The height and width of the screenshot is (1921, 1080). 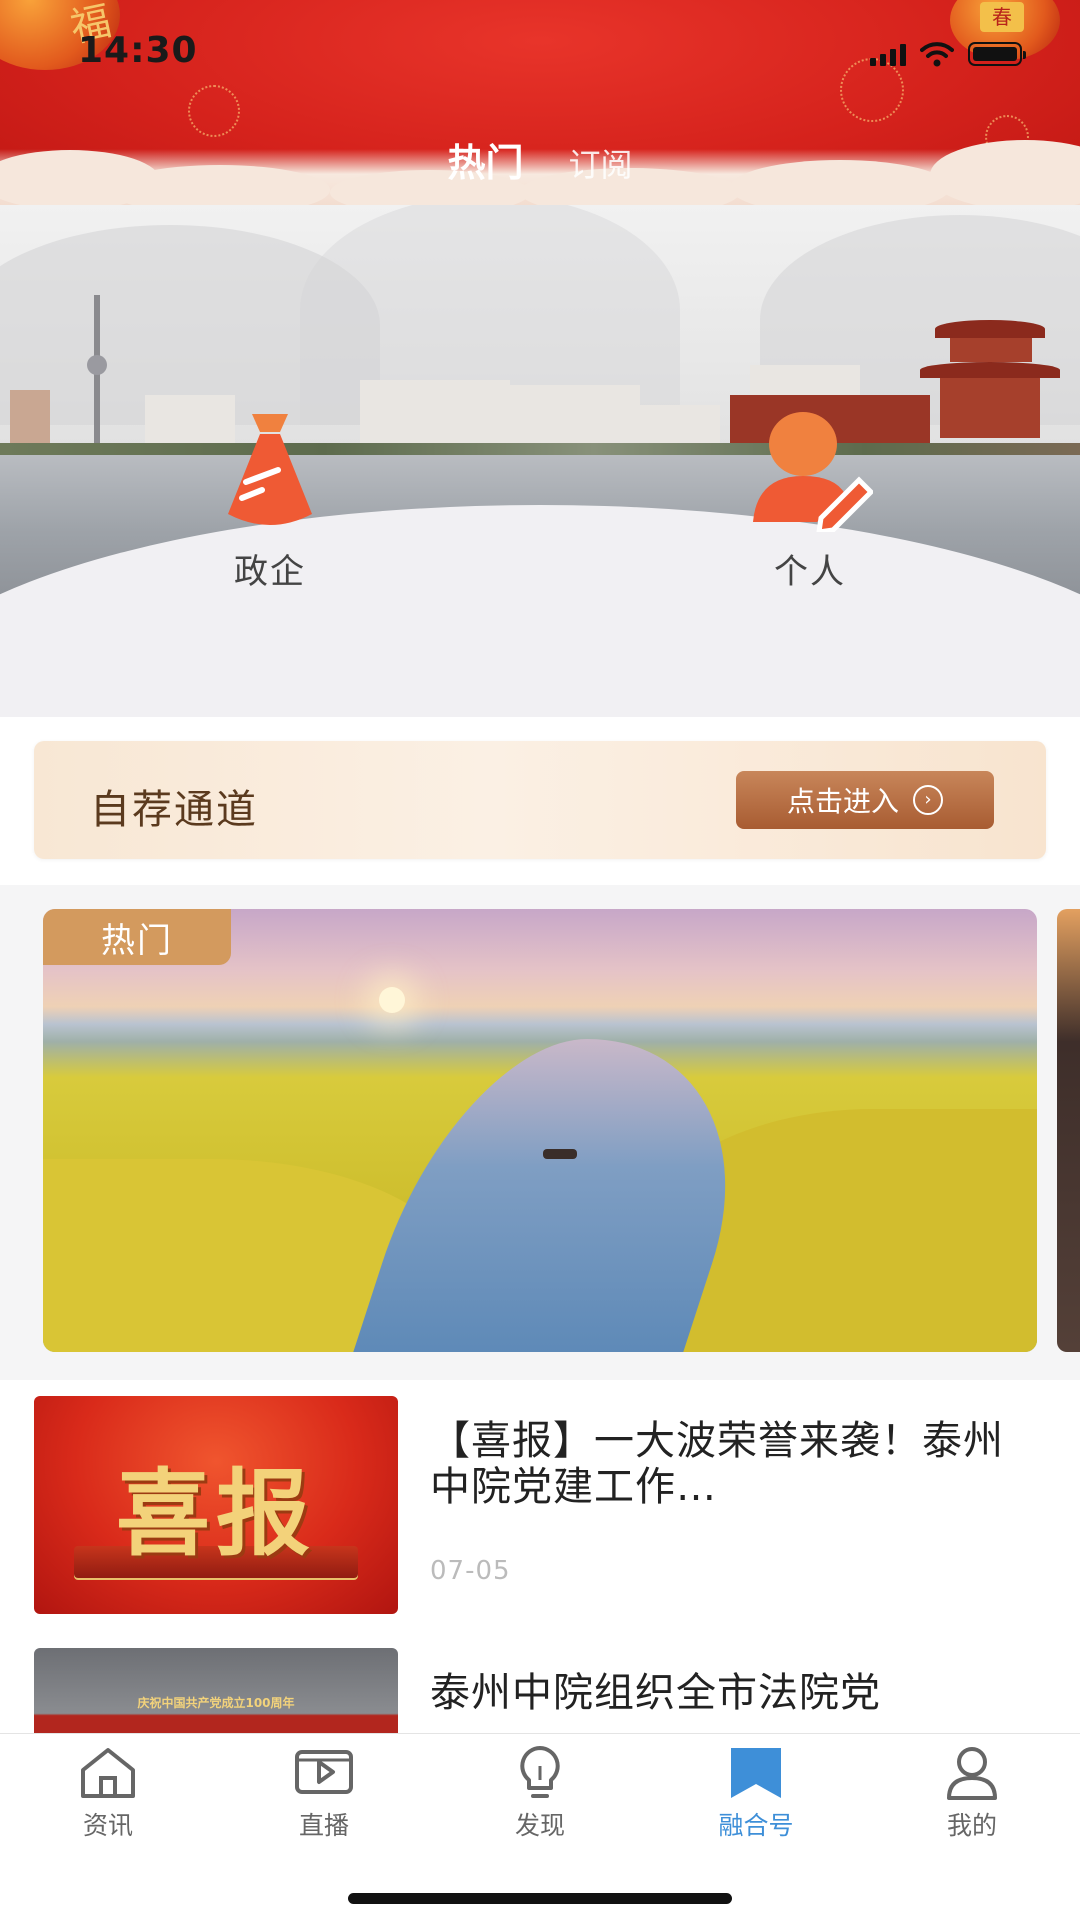 I want to click on boat, so click(x=560, y=1154).